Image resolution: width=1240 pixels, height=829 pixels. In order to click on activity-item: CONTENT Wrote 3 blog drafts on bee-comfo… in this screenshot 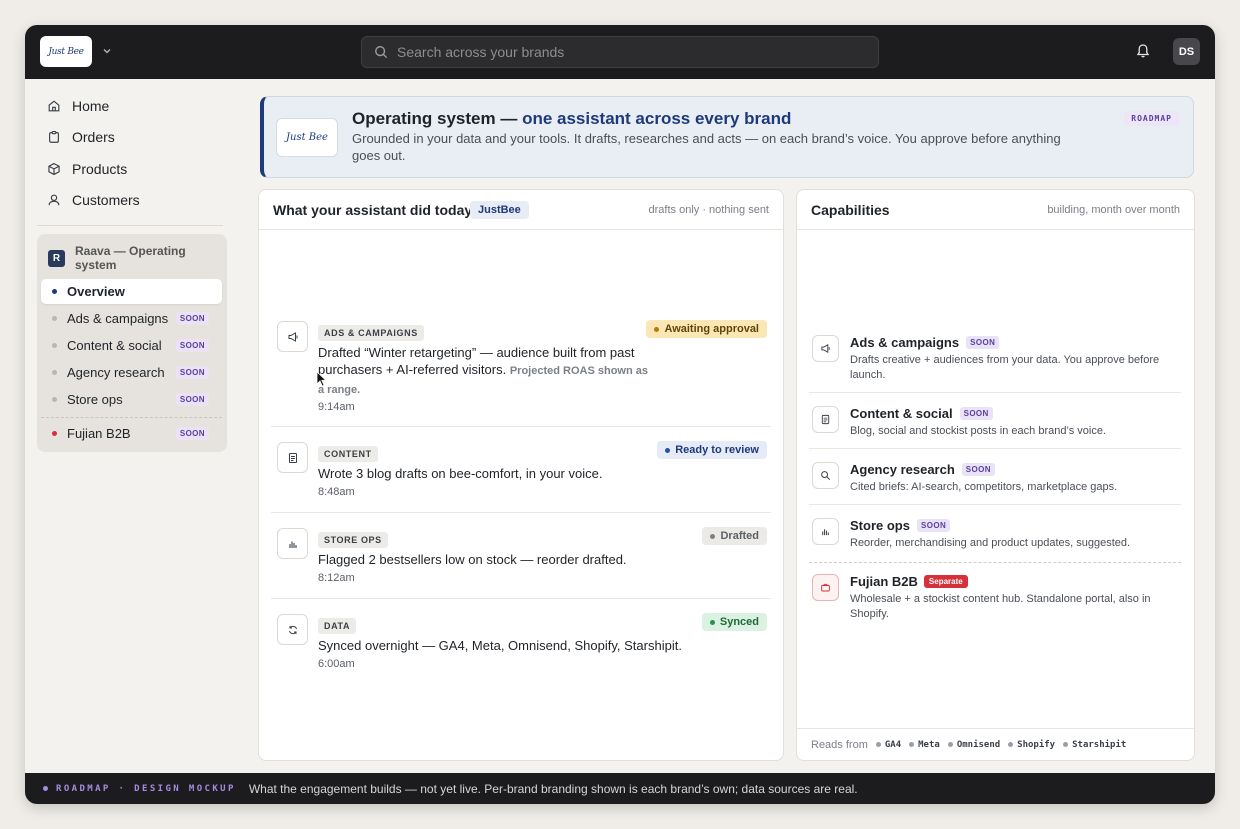, I will do `click(521, 471)`.